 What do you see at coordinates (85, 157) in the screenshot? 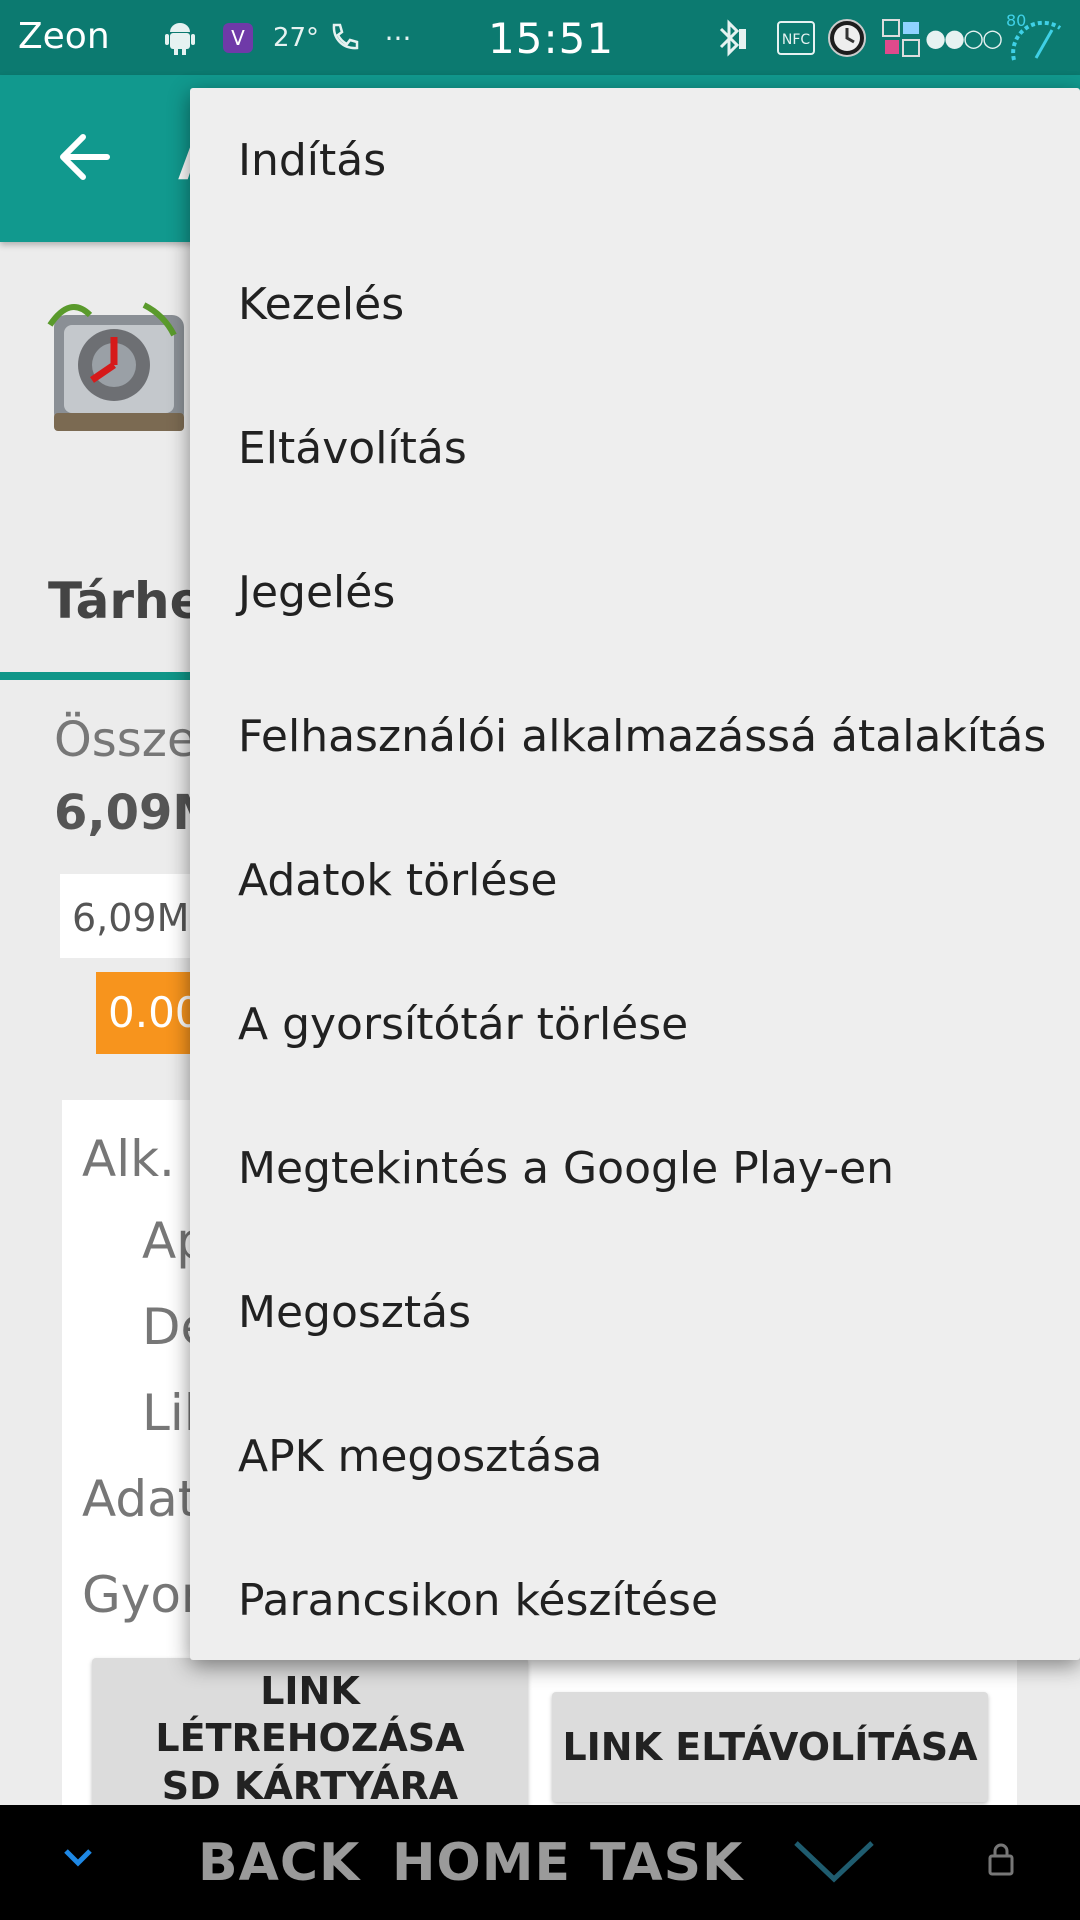
I see `back-arrow-icon` at bounding box center [85, 157].